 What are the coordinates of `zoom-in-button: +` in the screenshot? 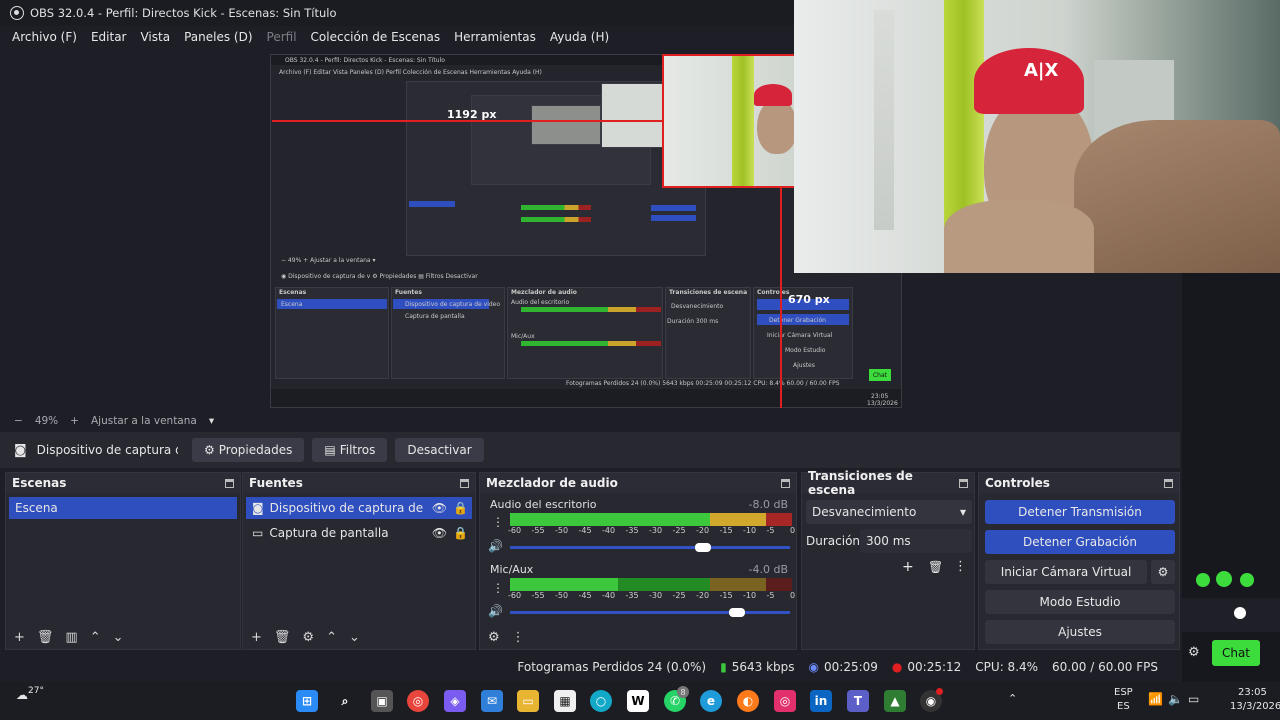 It's located at (74, 421).